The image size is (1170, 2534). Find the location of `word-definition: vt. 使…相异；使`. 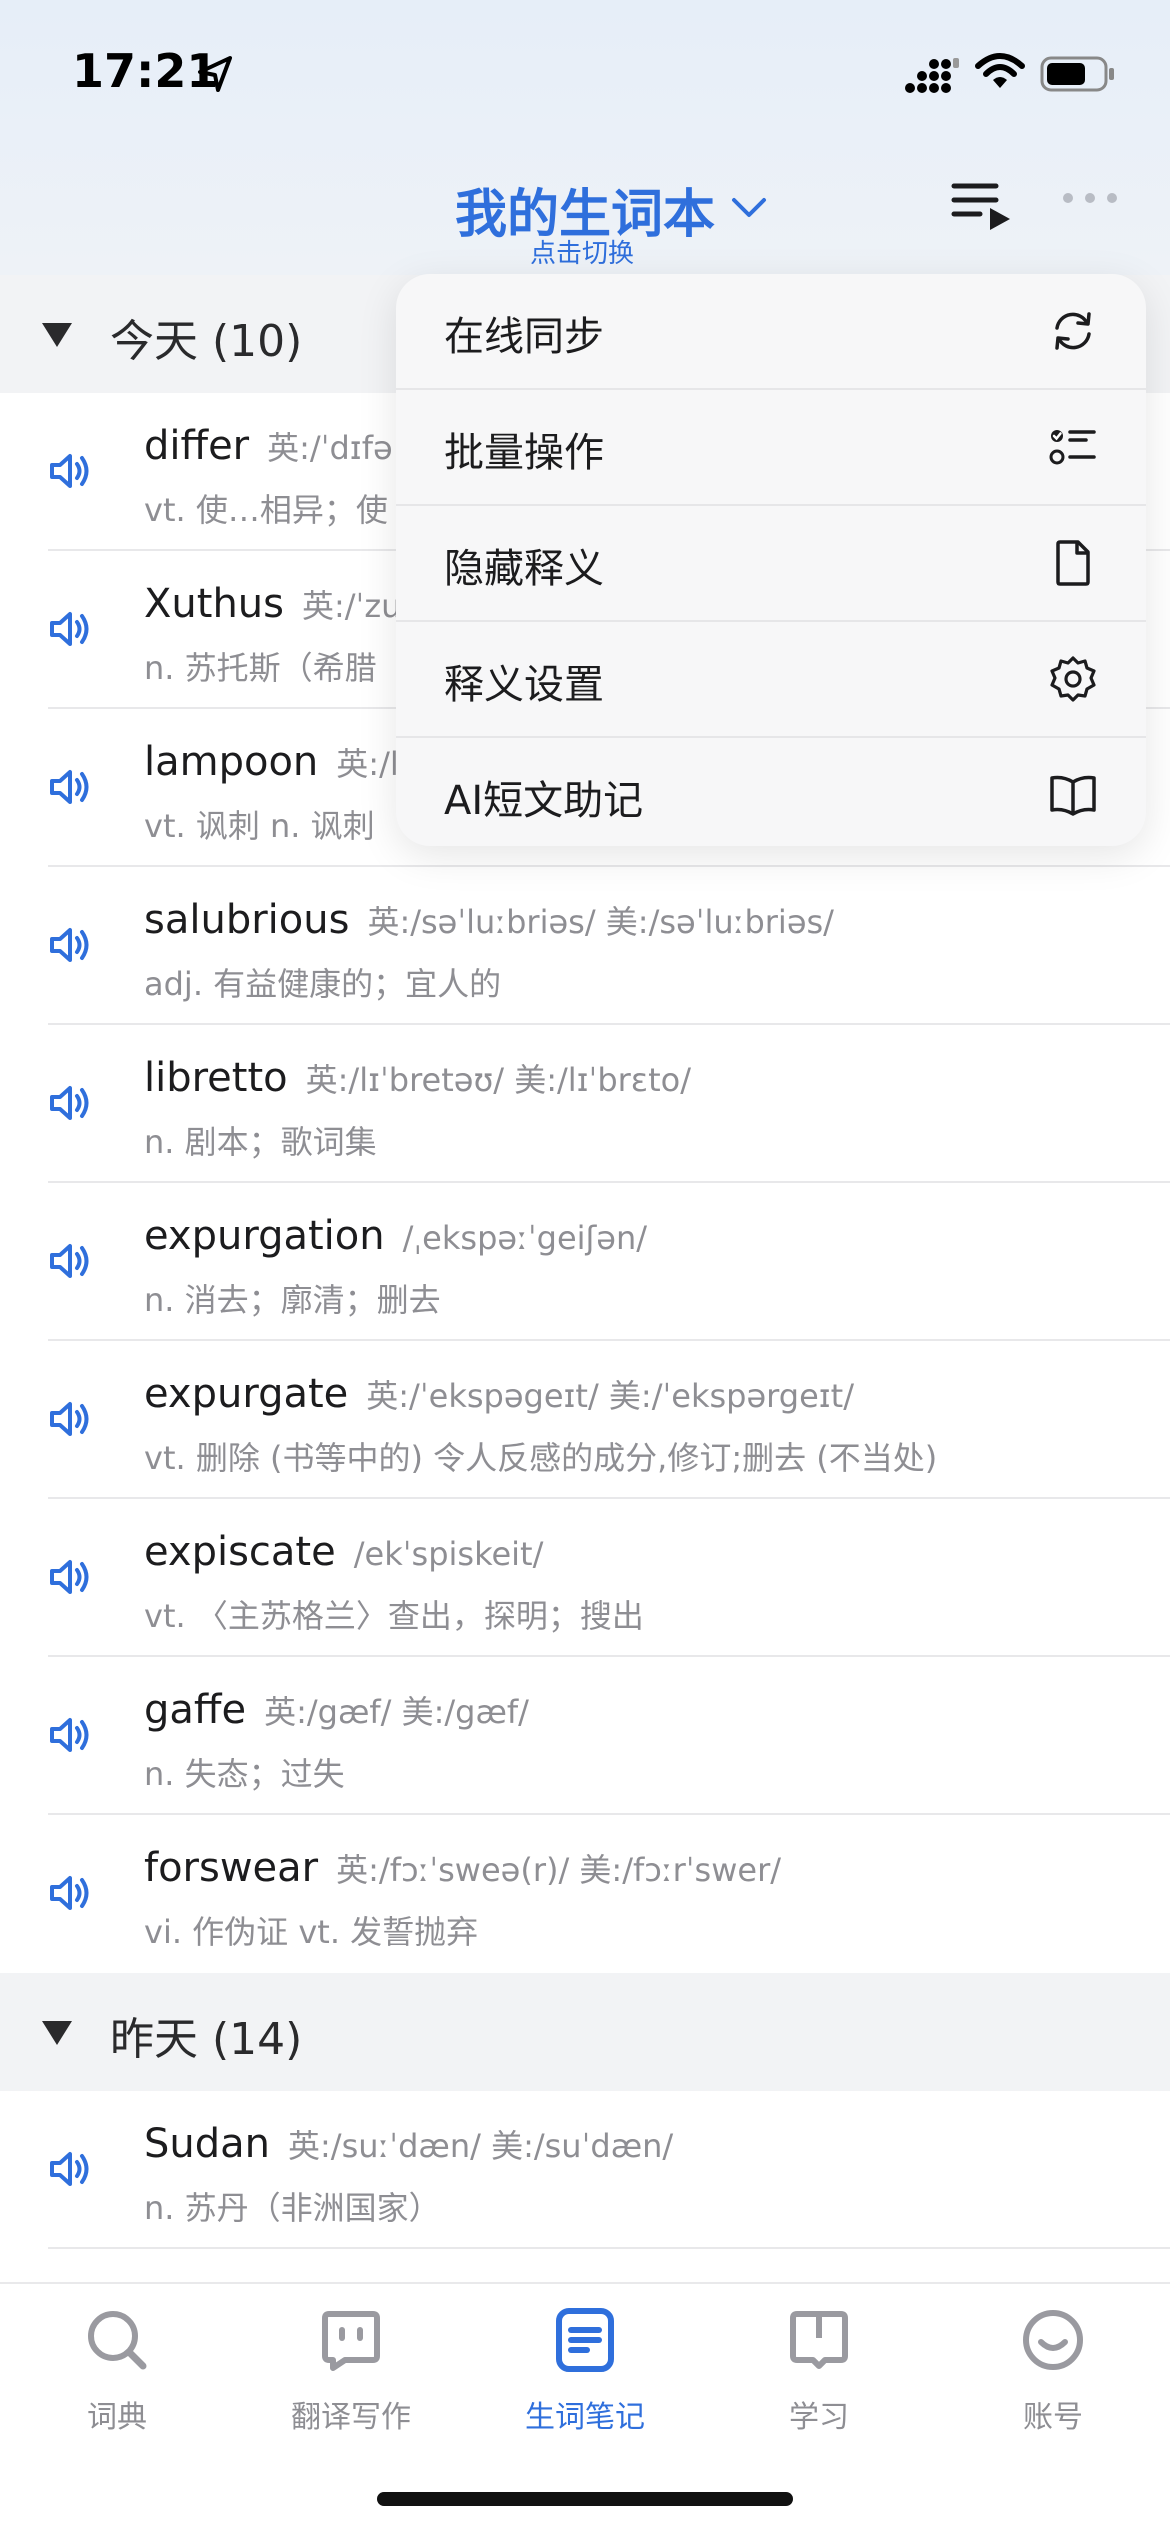

word-definition: vt. 使…相异；使 is located at coordinates (266, 510).